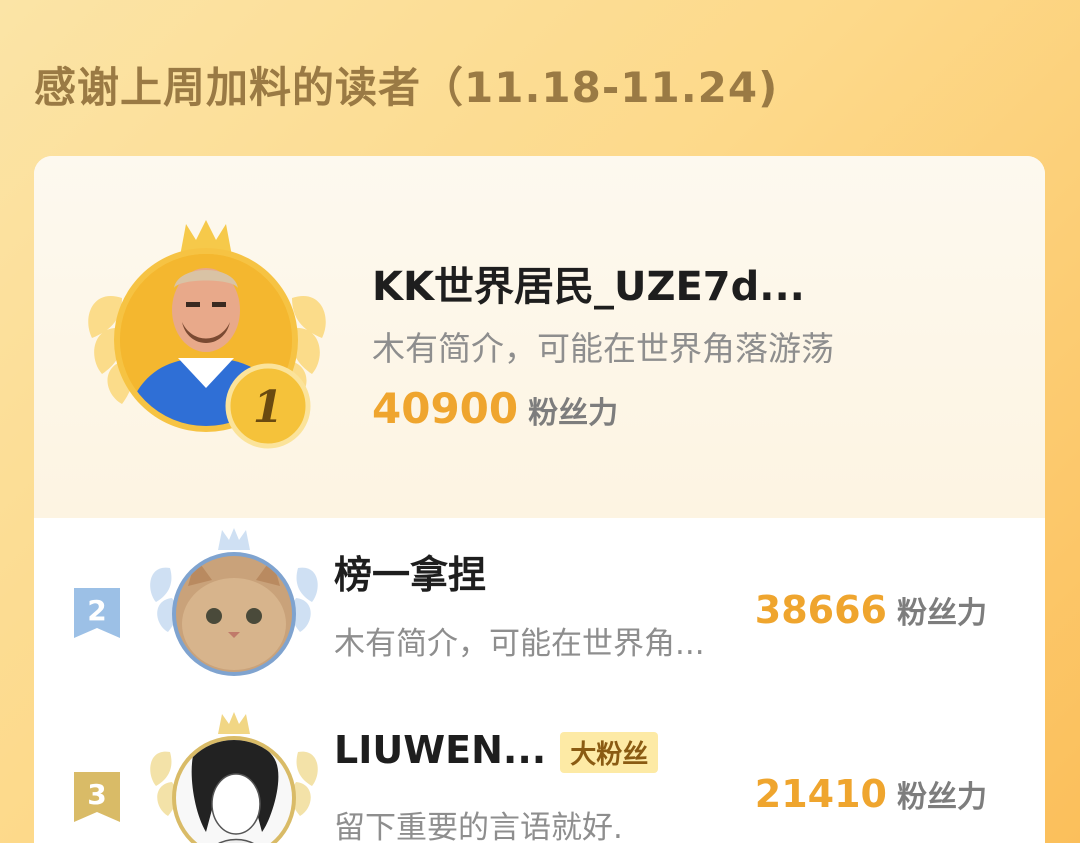 The width and height of the screenshot is (1080, 843). I want to click on rank-3-score-value: 21410, so click(820, 794).